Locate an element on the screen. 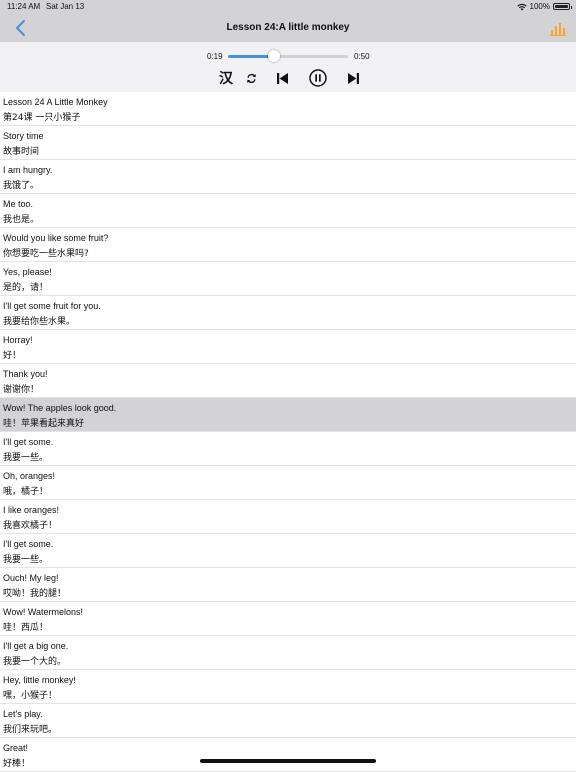  sentence-chinese: 哦，橘子！ is located at coordinates (26, 492).